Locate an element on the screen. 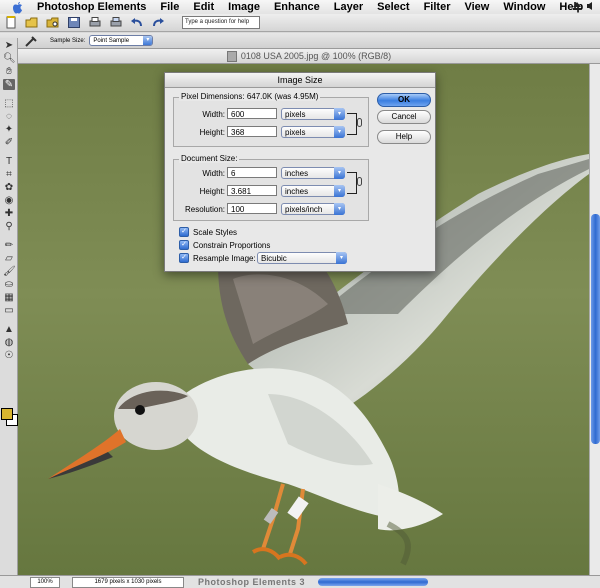 The height and width of the screenshot is (588, 600). scale-styles-label: Scale Styles is located at coordinates (215, 232).